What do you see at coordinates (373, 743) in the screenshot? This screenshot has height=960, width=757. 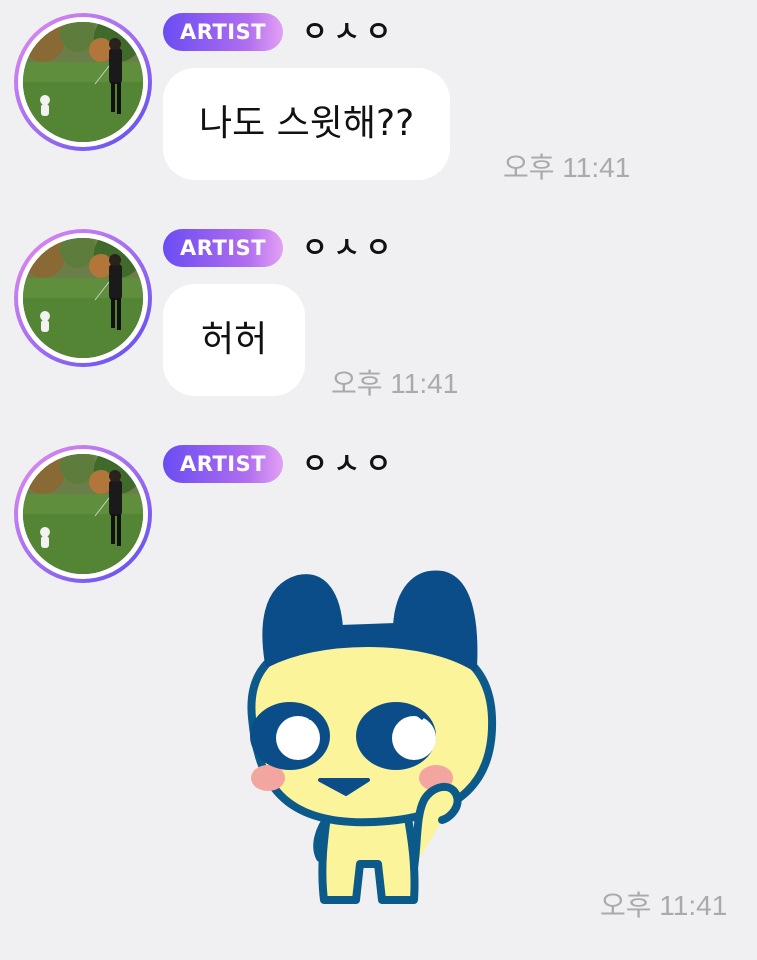 I see `mametchi-sticker` at bounding box center [373, 743].